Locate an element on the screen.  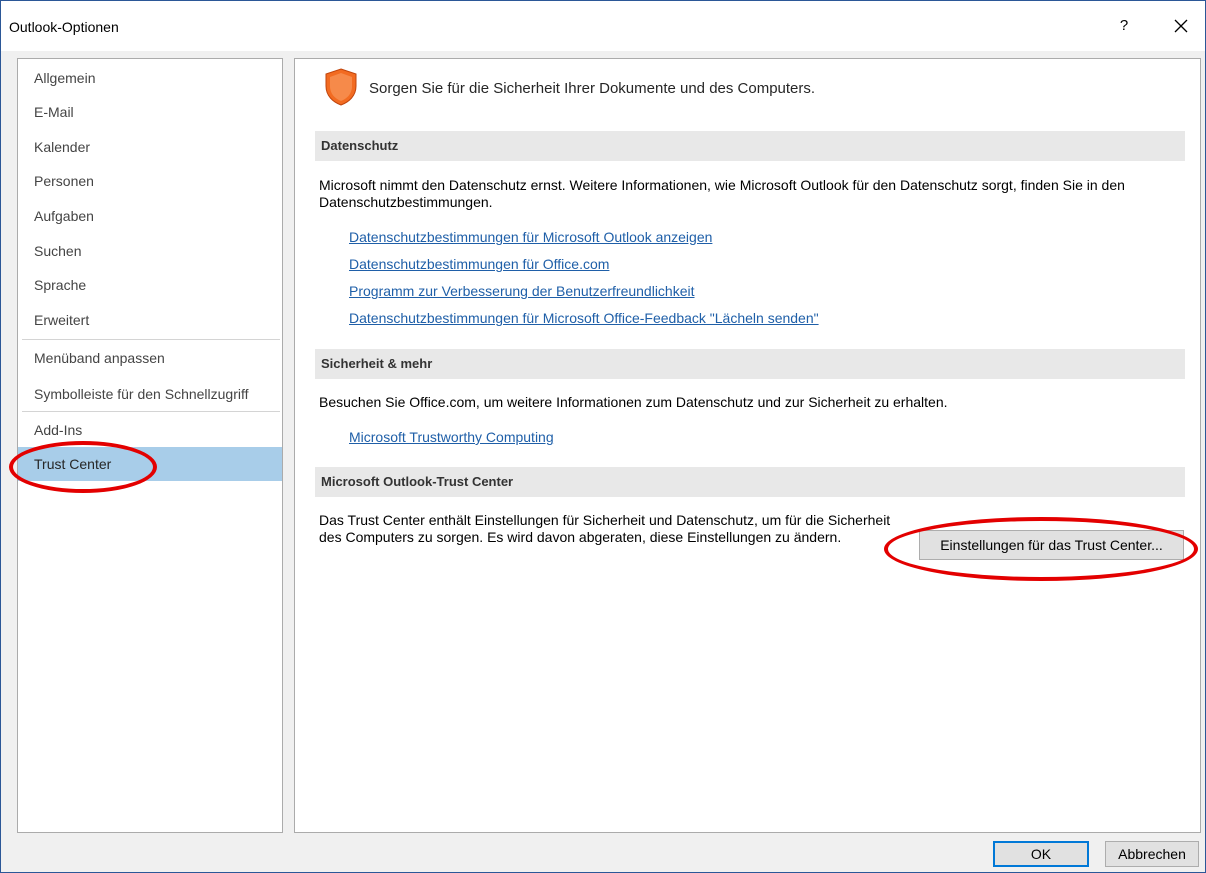
nav-item-schnellzugriff: Symbolleiste für den Schnellzugriff is located at coordinates (150, 394).